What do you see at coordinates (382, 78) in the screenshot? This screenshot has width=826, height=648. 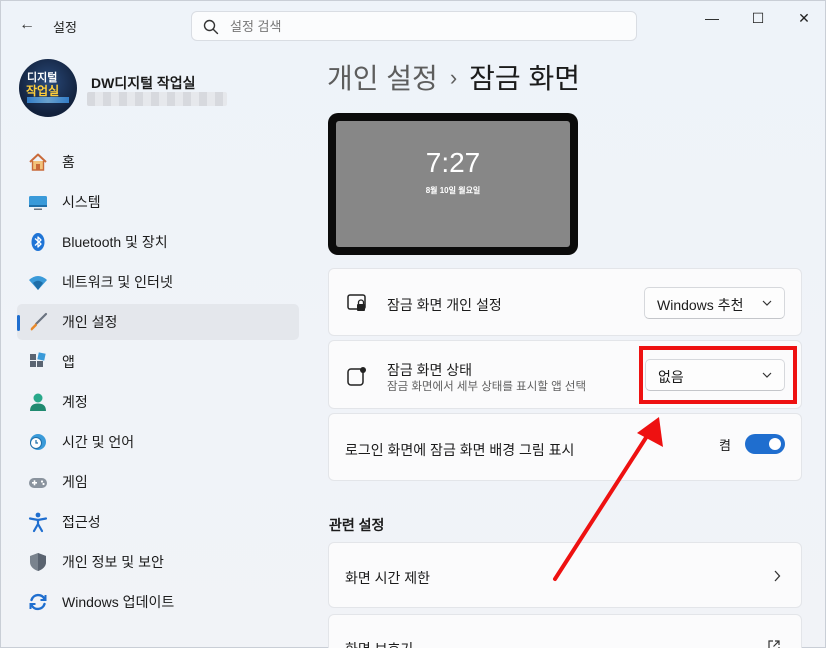 I see `breadcrumb-parent: 개인 설정` at bounding box center [382, 78].